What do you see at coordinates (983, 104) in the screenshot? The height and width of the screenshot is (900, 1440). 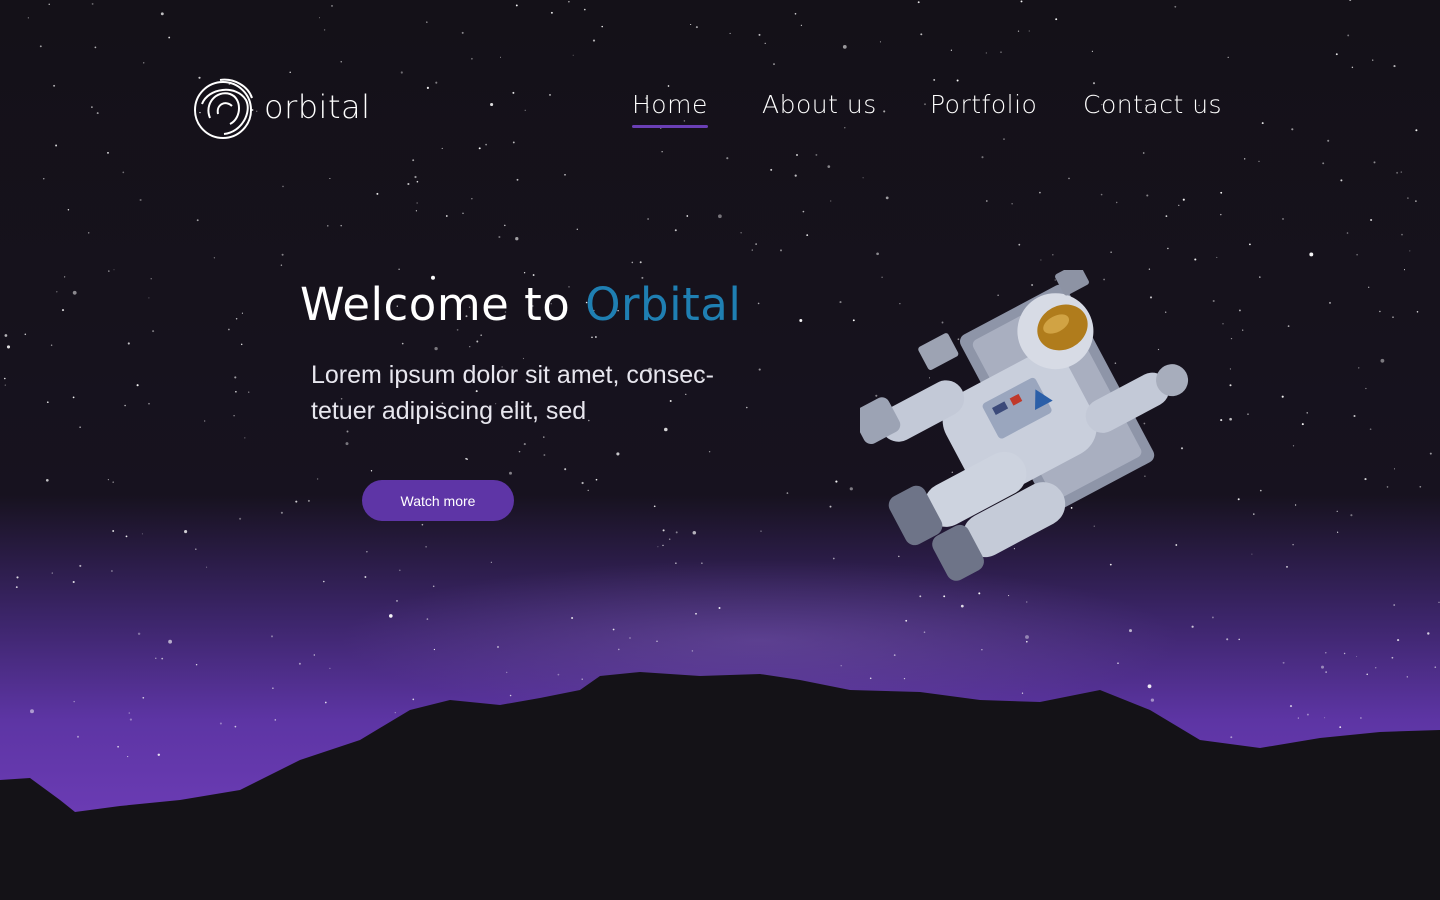 I see `nav-item-portfolio: Portfolio` at bounding box center [983, 104].